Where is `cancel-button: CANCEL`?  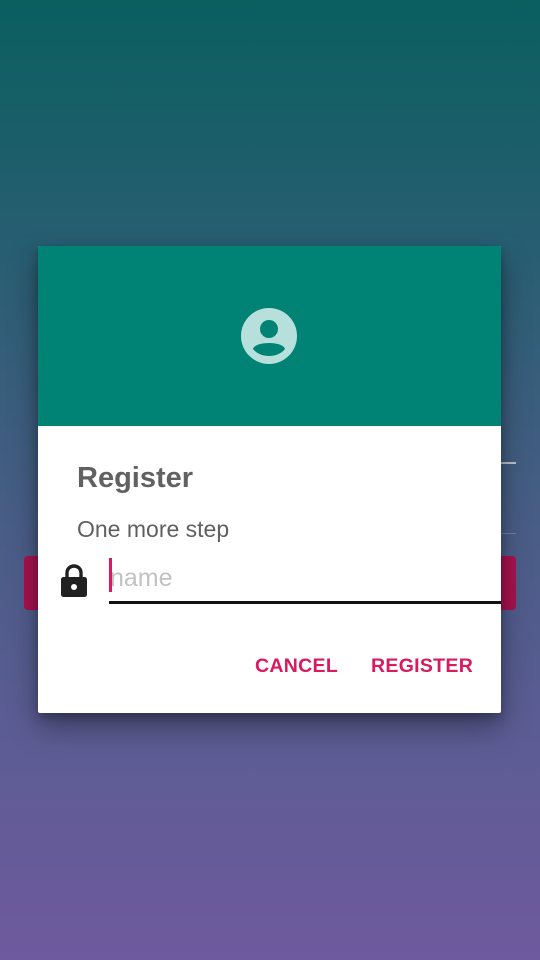 cancel-button: CANCEL is located at coordinates (296, 666).